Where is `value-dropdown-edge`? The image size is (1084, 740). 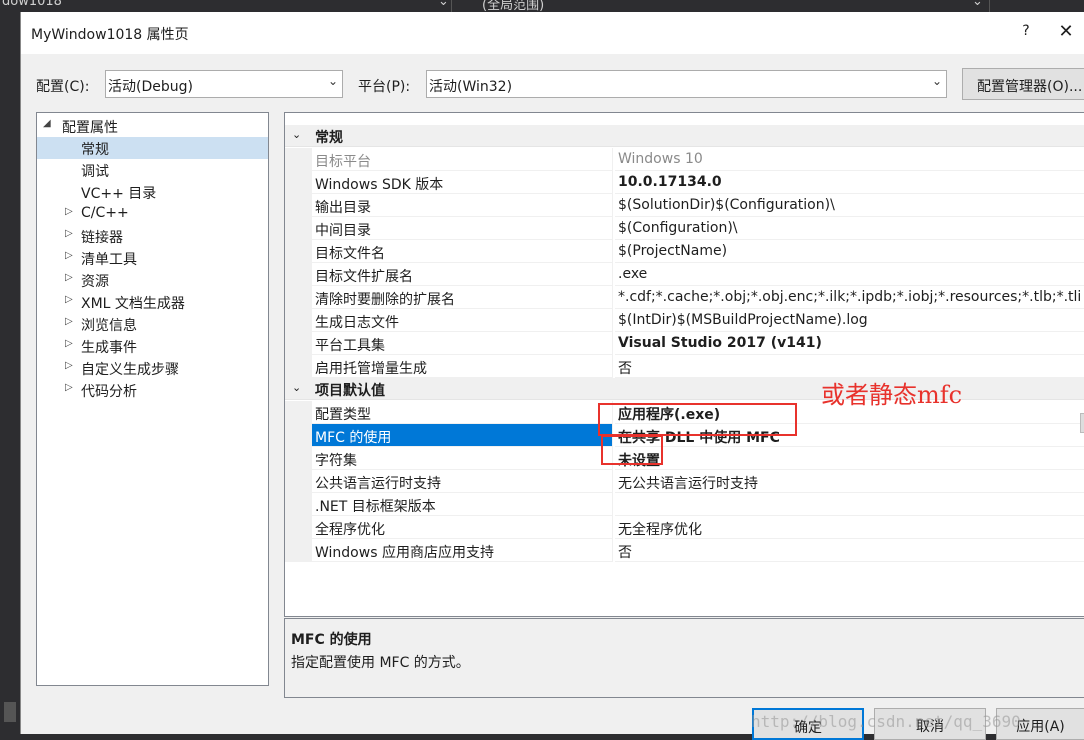 value-dropdown-edge is located at coordinates (1082, 423).